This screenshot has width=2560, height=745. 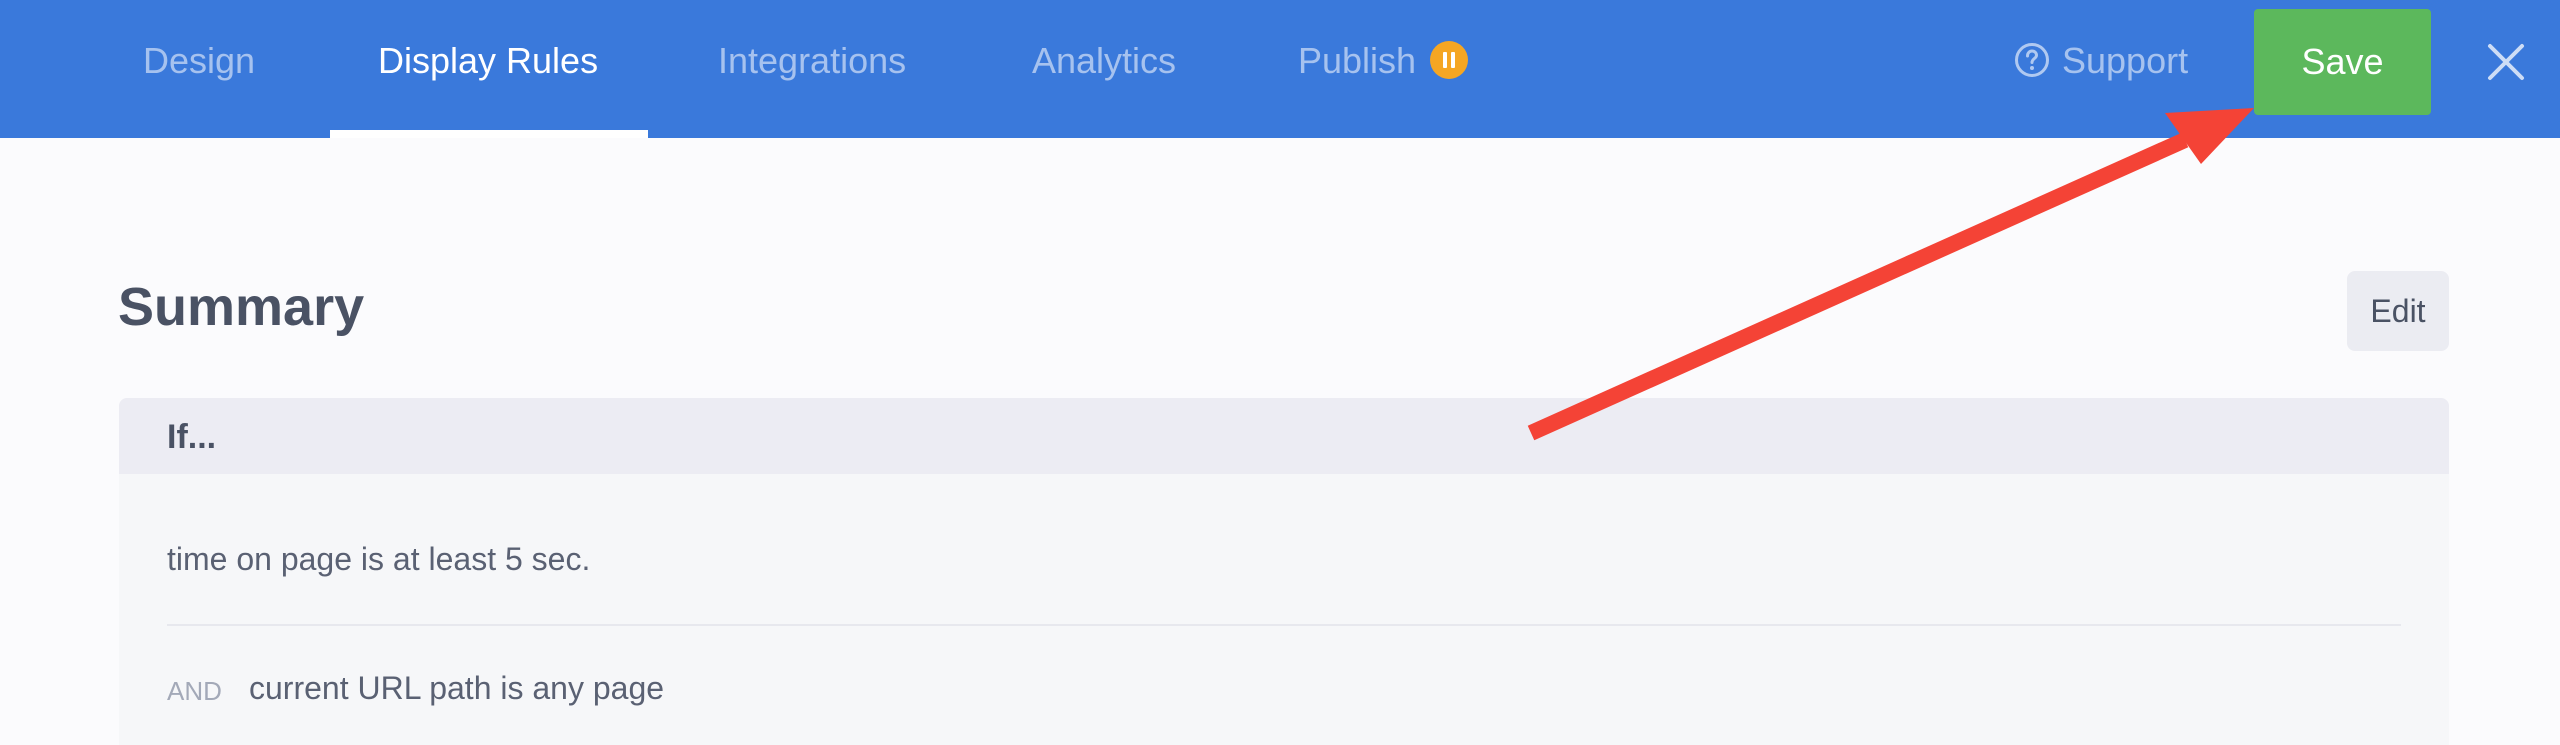 I want to click on rule-divider, so click(x=1284, y=625).